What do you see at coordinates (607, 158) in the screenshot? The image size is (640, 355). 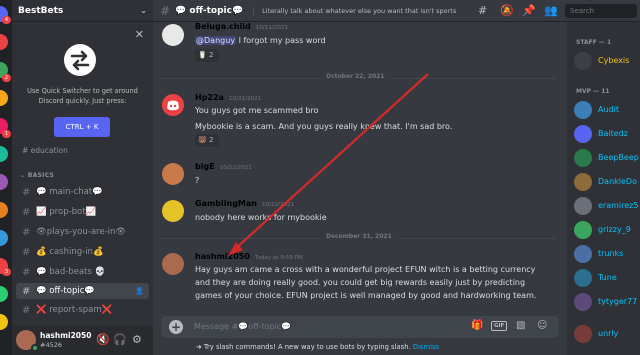 I see `member-item: BeepBeep` at bounding box center [607, 158].